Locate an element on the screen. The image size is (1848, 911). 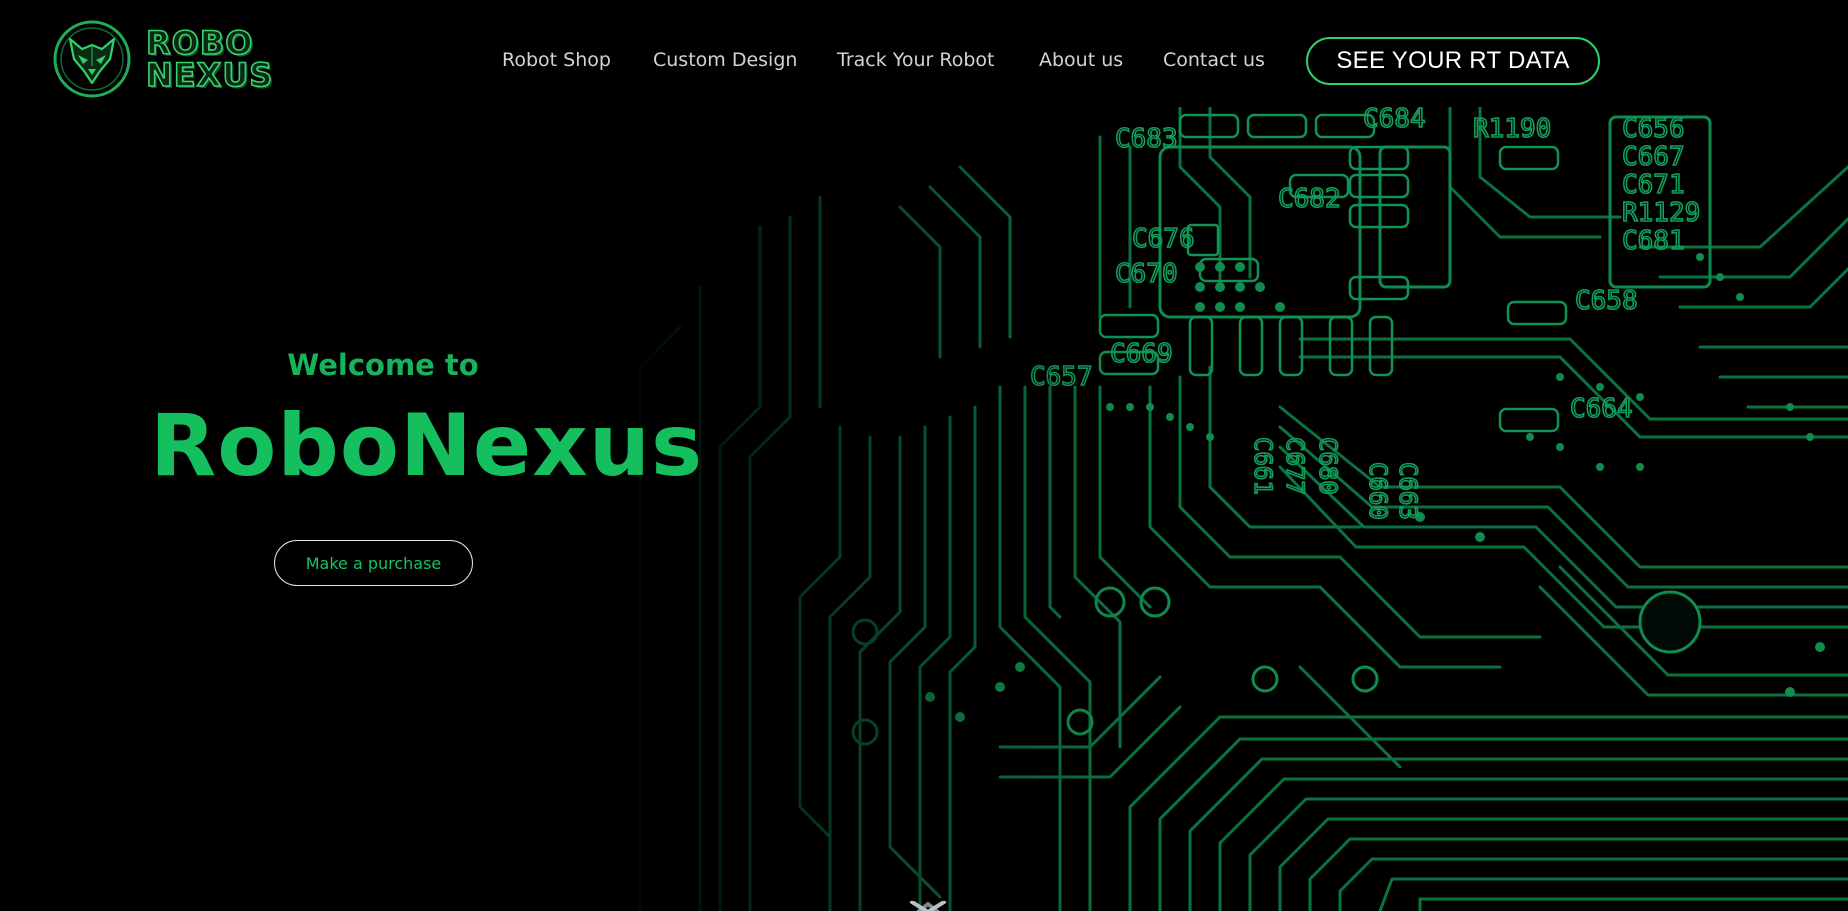
pcb-label: C661 is located at coordinates (1263, 466).